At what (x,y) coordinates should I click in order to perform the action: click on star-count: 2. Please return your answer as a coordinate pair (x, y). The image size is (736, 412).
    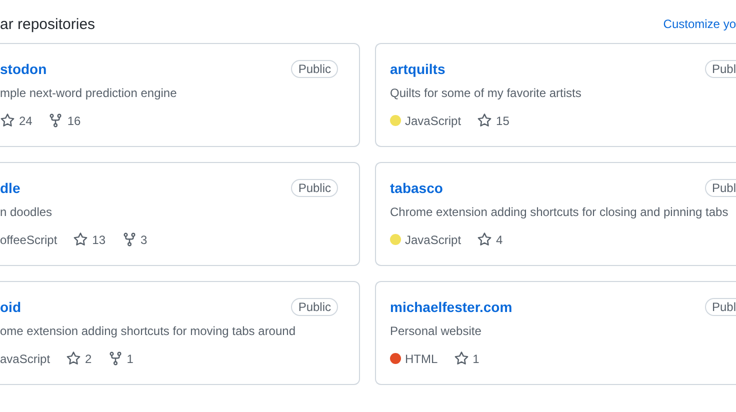
    Looking at the image, I should click on (88, 359).